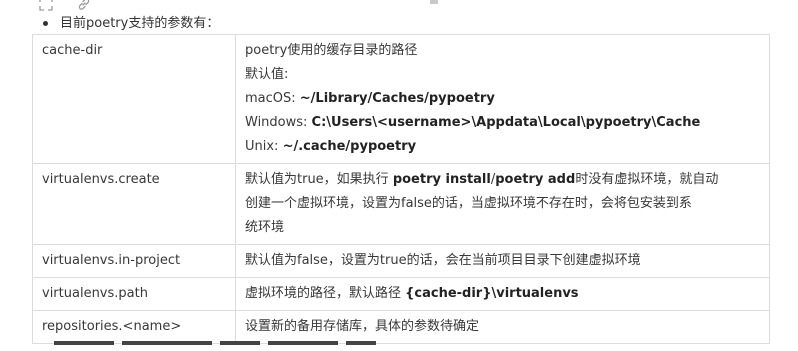  Describe the element at coordinates (434, 2) in the screenshot. I see `text-cursor-mark` at that location.